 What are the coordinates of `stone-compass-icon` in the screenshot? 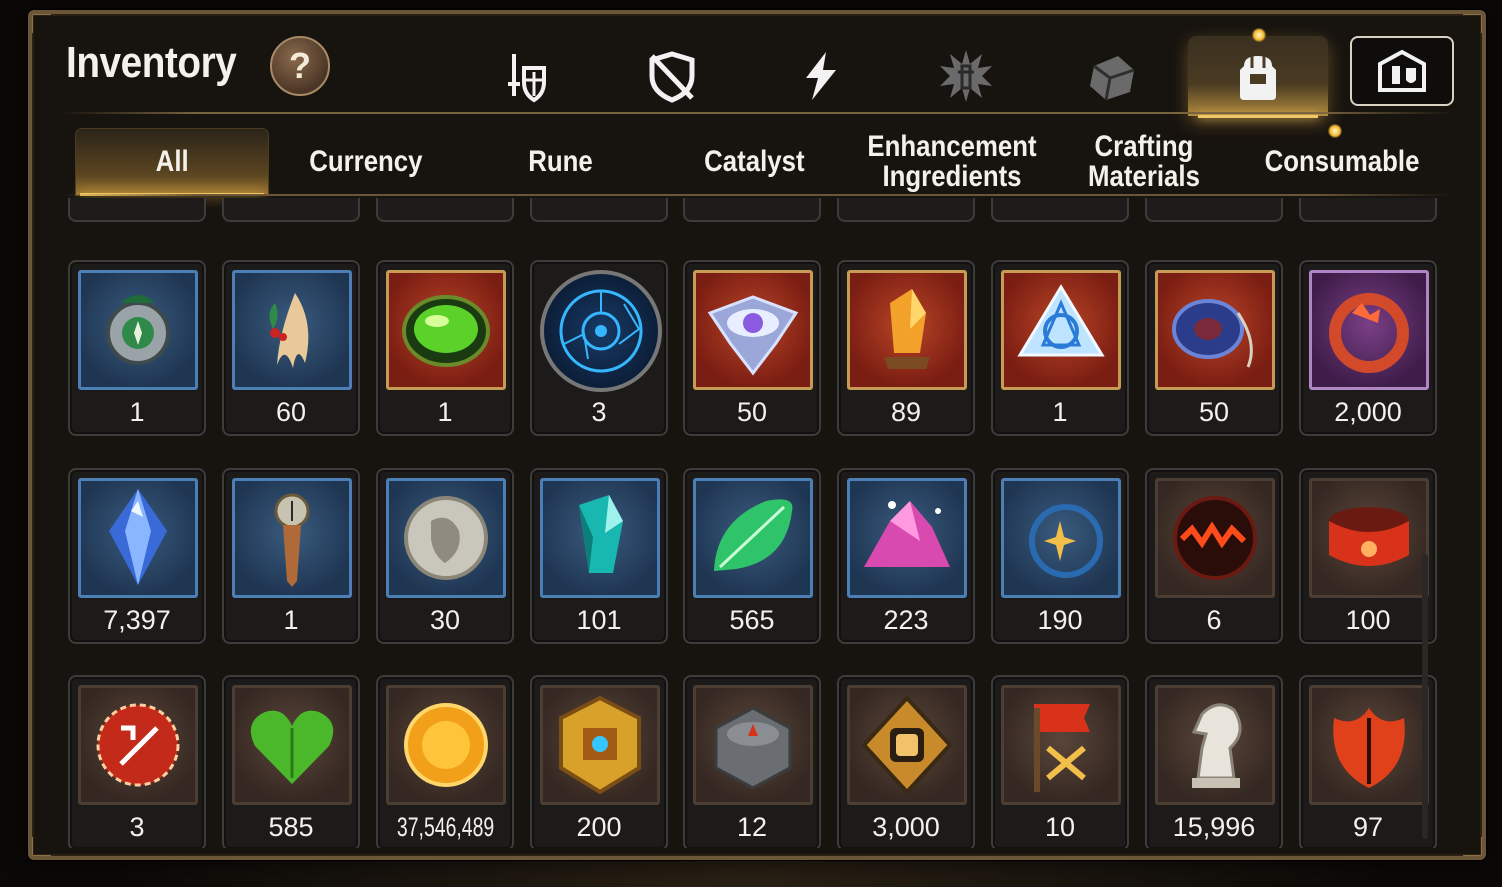 It's located at (753, 748).